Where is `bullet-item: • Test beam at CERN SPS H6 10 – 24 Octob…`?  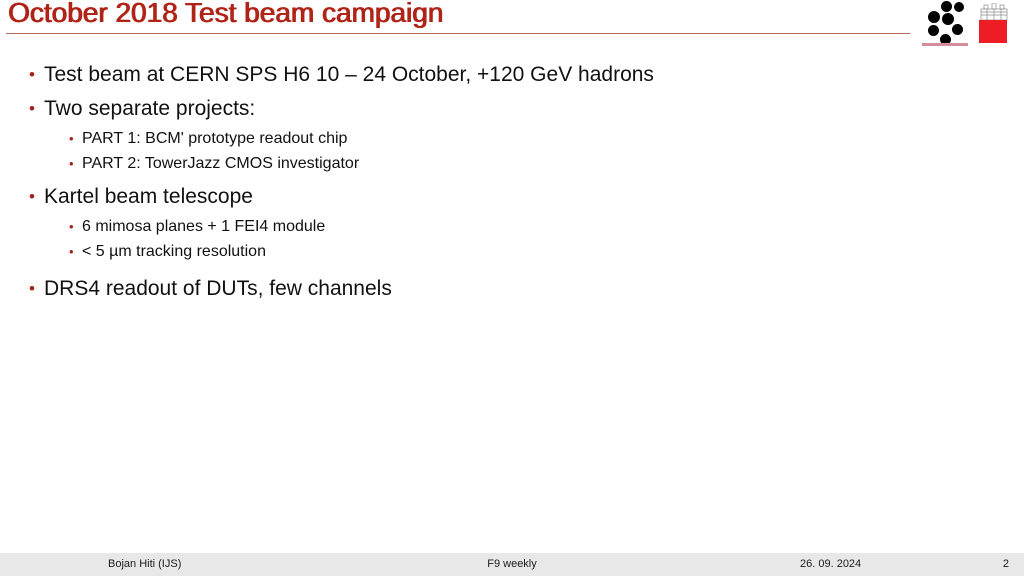
bullet-item: • Test beam at CERN SPS H6 10 – 24 Octob… is located at coordinates (512, 75).